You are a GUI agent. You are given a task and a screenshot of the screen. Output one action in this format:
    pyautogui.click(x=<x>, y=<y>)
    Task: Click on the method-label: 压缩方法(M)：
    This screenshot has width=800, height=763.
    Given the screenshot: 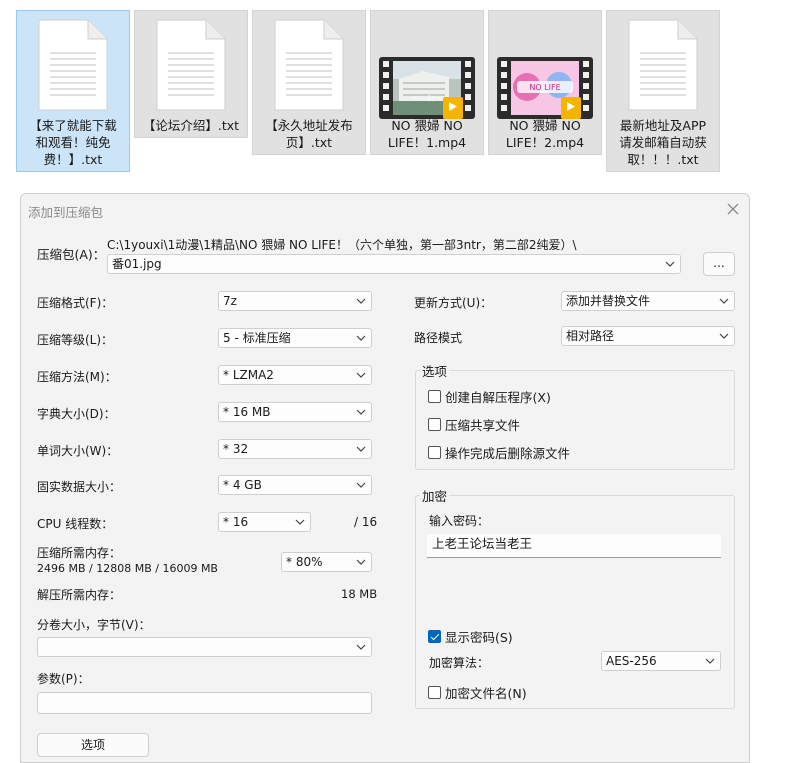 What is the action you would take?
    pyautogui.click(x=77, y=377)
    